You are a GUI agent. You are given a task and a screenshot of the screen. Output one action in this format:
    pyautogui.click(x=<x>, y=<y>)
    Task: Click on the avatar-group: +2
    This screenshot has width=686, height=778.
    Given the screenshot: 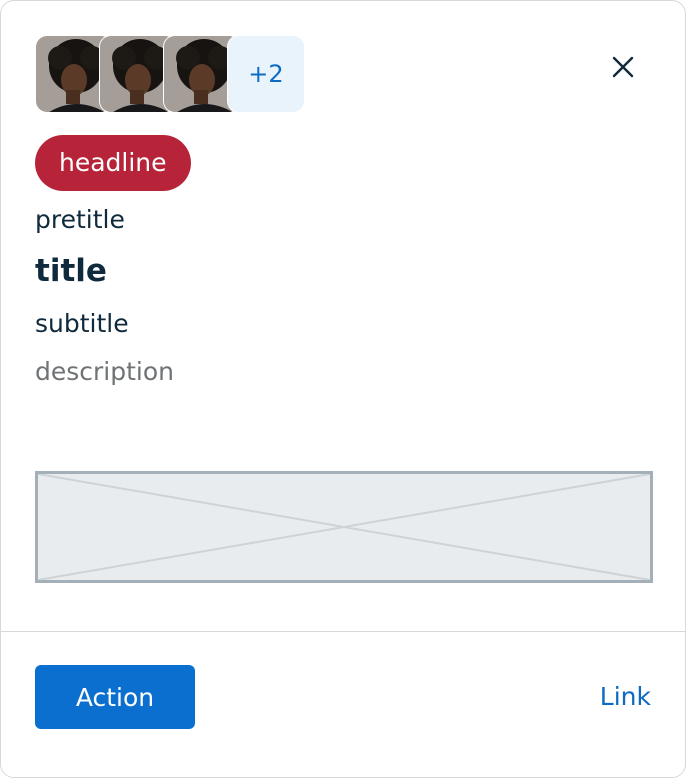 What is the action you would take?
    pyautogui.click(x=175, y=75)
    